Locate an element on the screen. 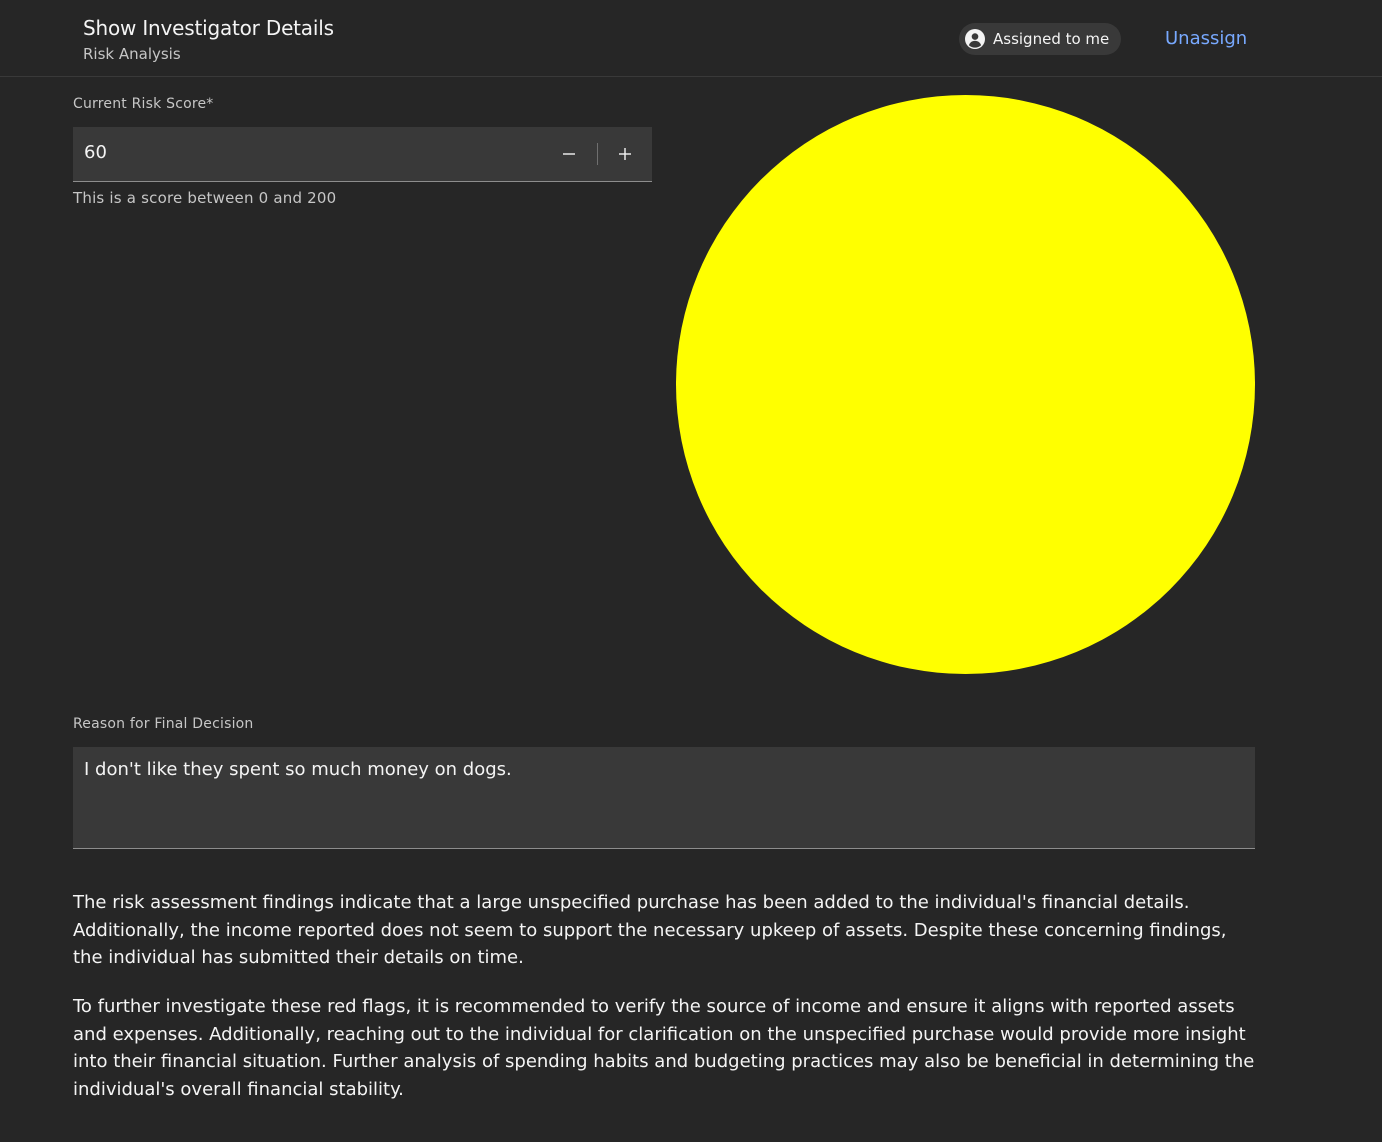 This screenshot has width=1382, height=1142. page-title: Show Investigator Details is located at coordinates (208, 28).